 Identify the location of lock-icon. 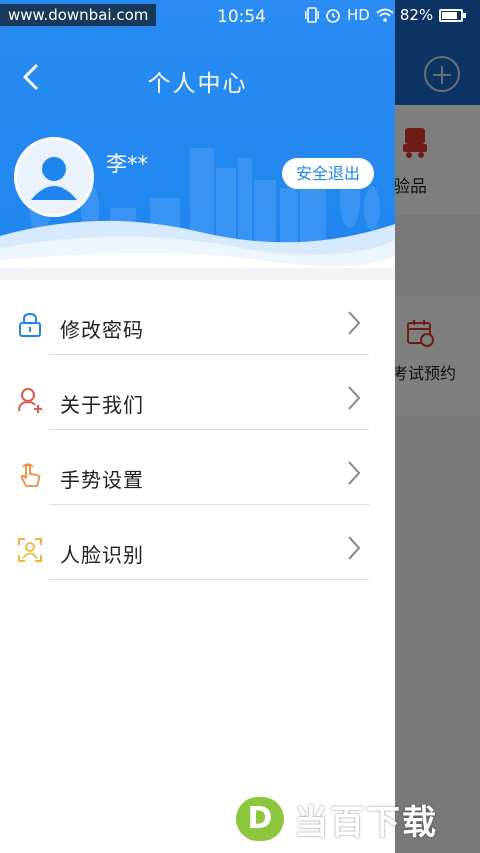
(30, 324).